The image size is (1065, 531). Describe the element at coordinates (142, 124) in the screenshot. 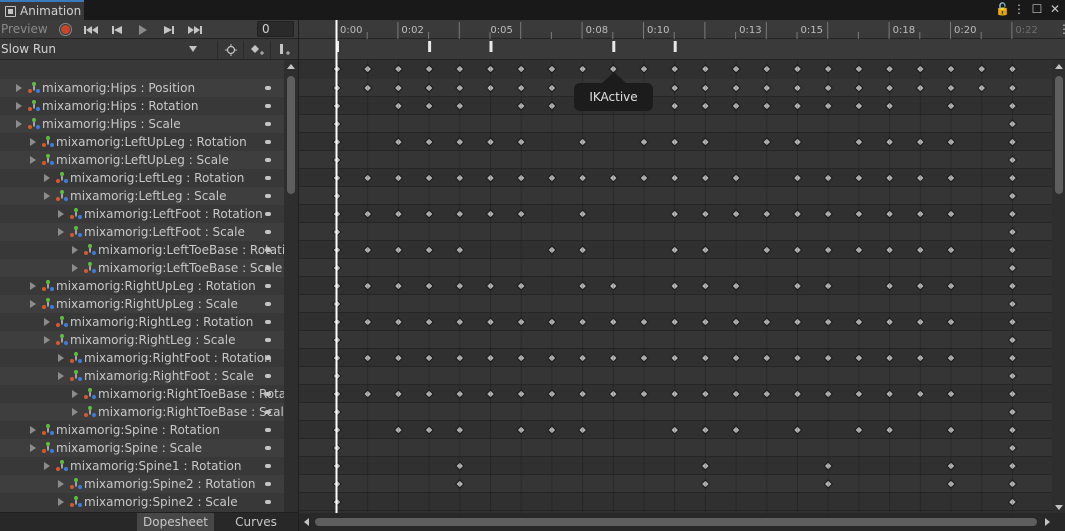

I see `property-row: mixamorig:Hips : Scale` at that location.